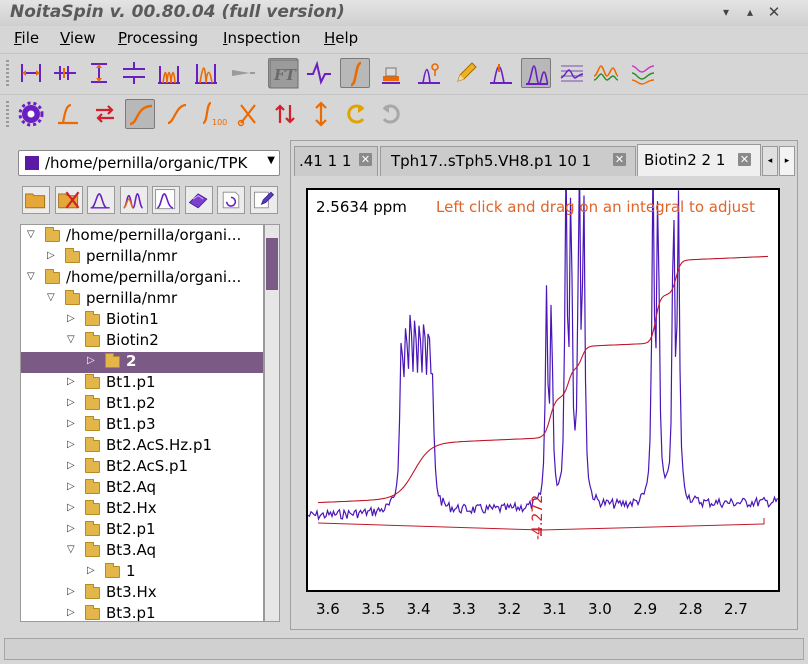  What do you see at coordinates (142, 299) in the screenshot?
I see `tree-row: ▽ pernilla/nmr` at bounding box center [142, 299].